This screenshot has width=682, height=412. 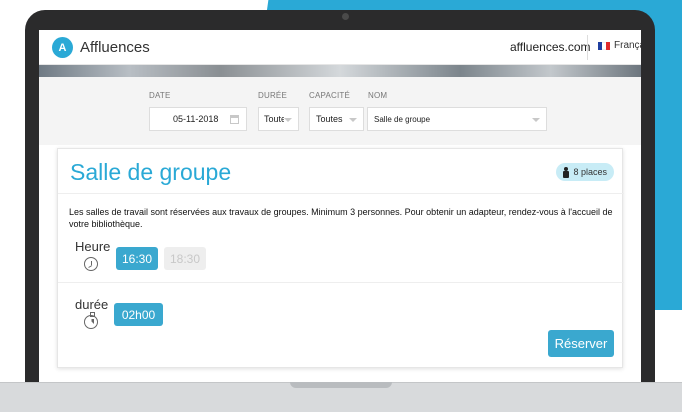 I want to click on date-value: 05-11-2018, so click(x=196, y=119).